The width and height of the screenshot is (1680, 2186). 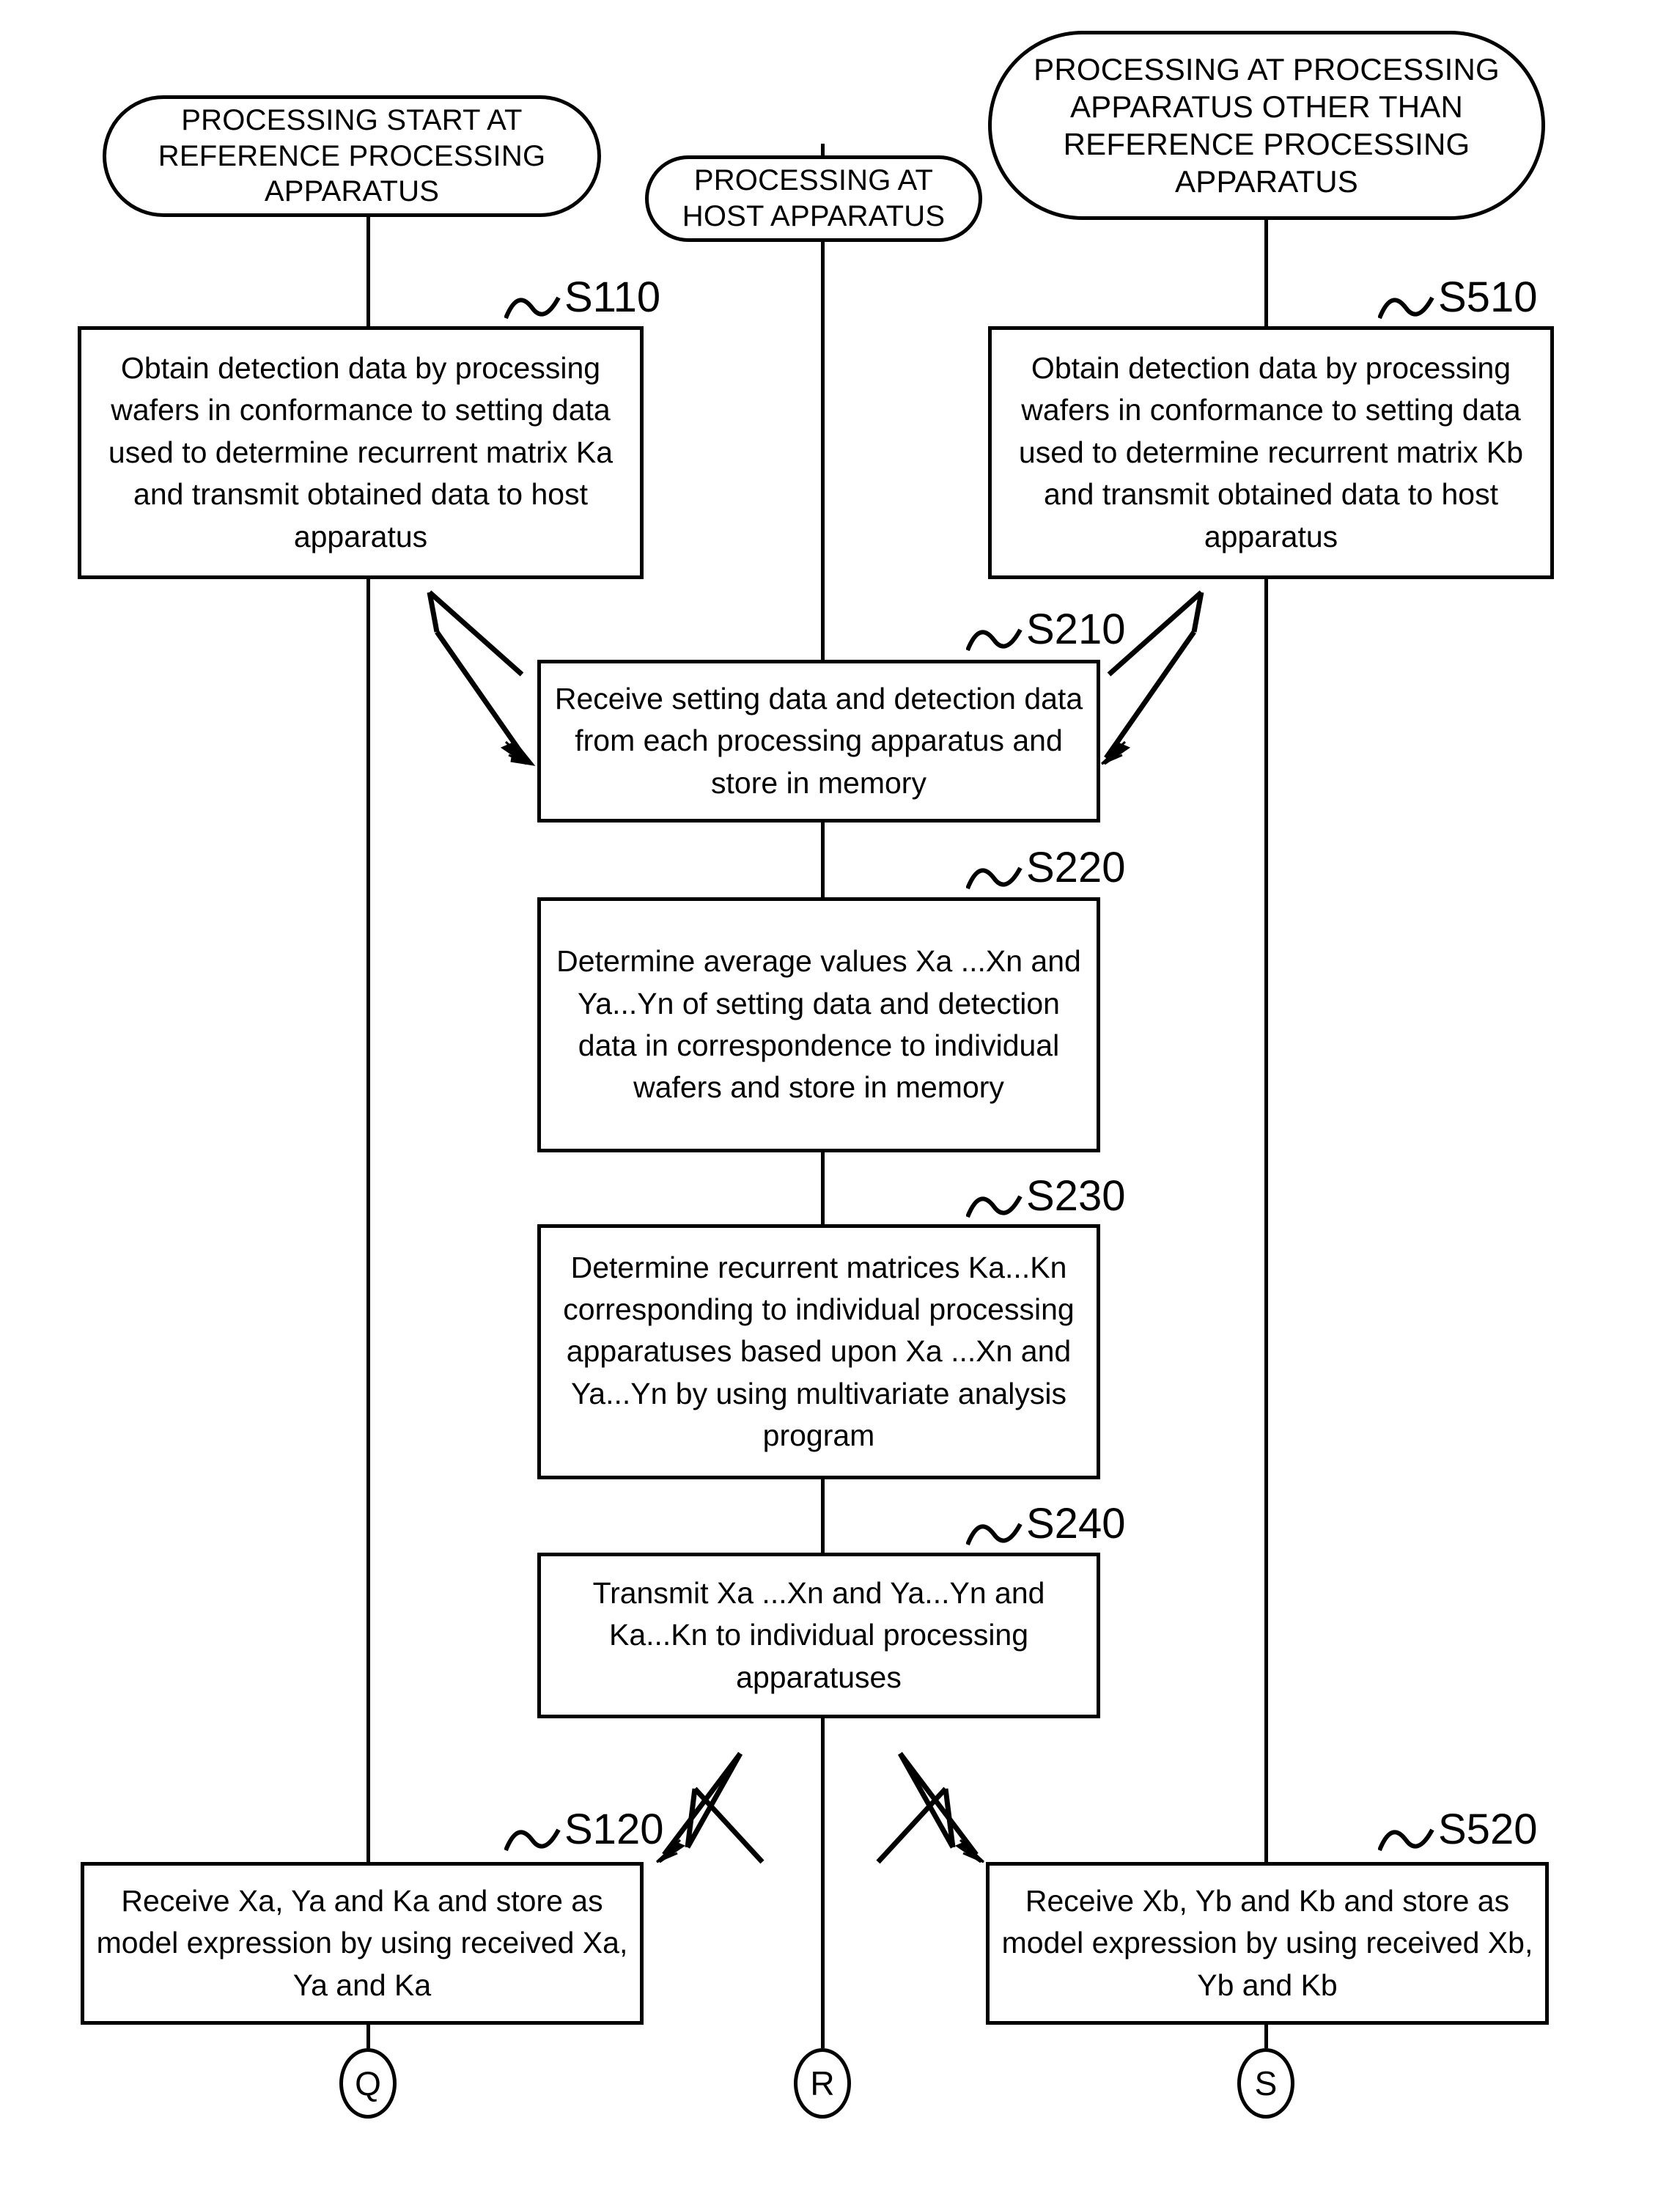 I want to click on squiggle-s230-icon, so click(x=994, y=1206).